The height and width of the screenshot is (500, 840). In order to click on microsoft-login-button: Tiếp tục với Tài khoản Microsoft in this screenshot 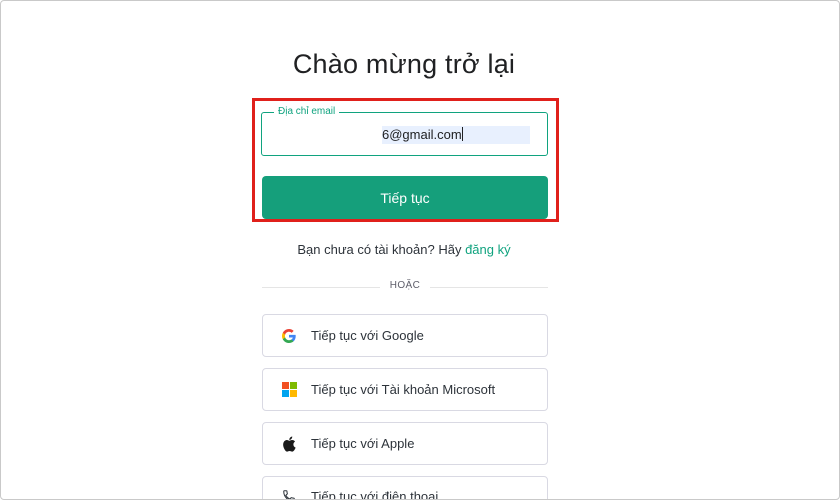, I will do `click(405, 389)`.